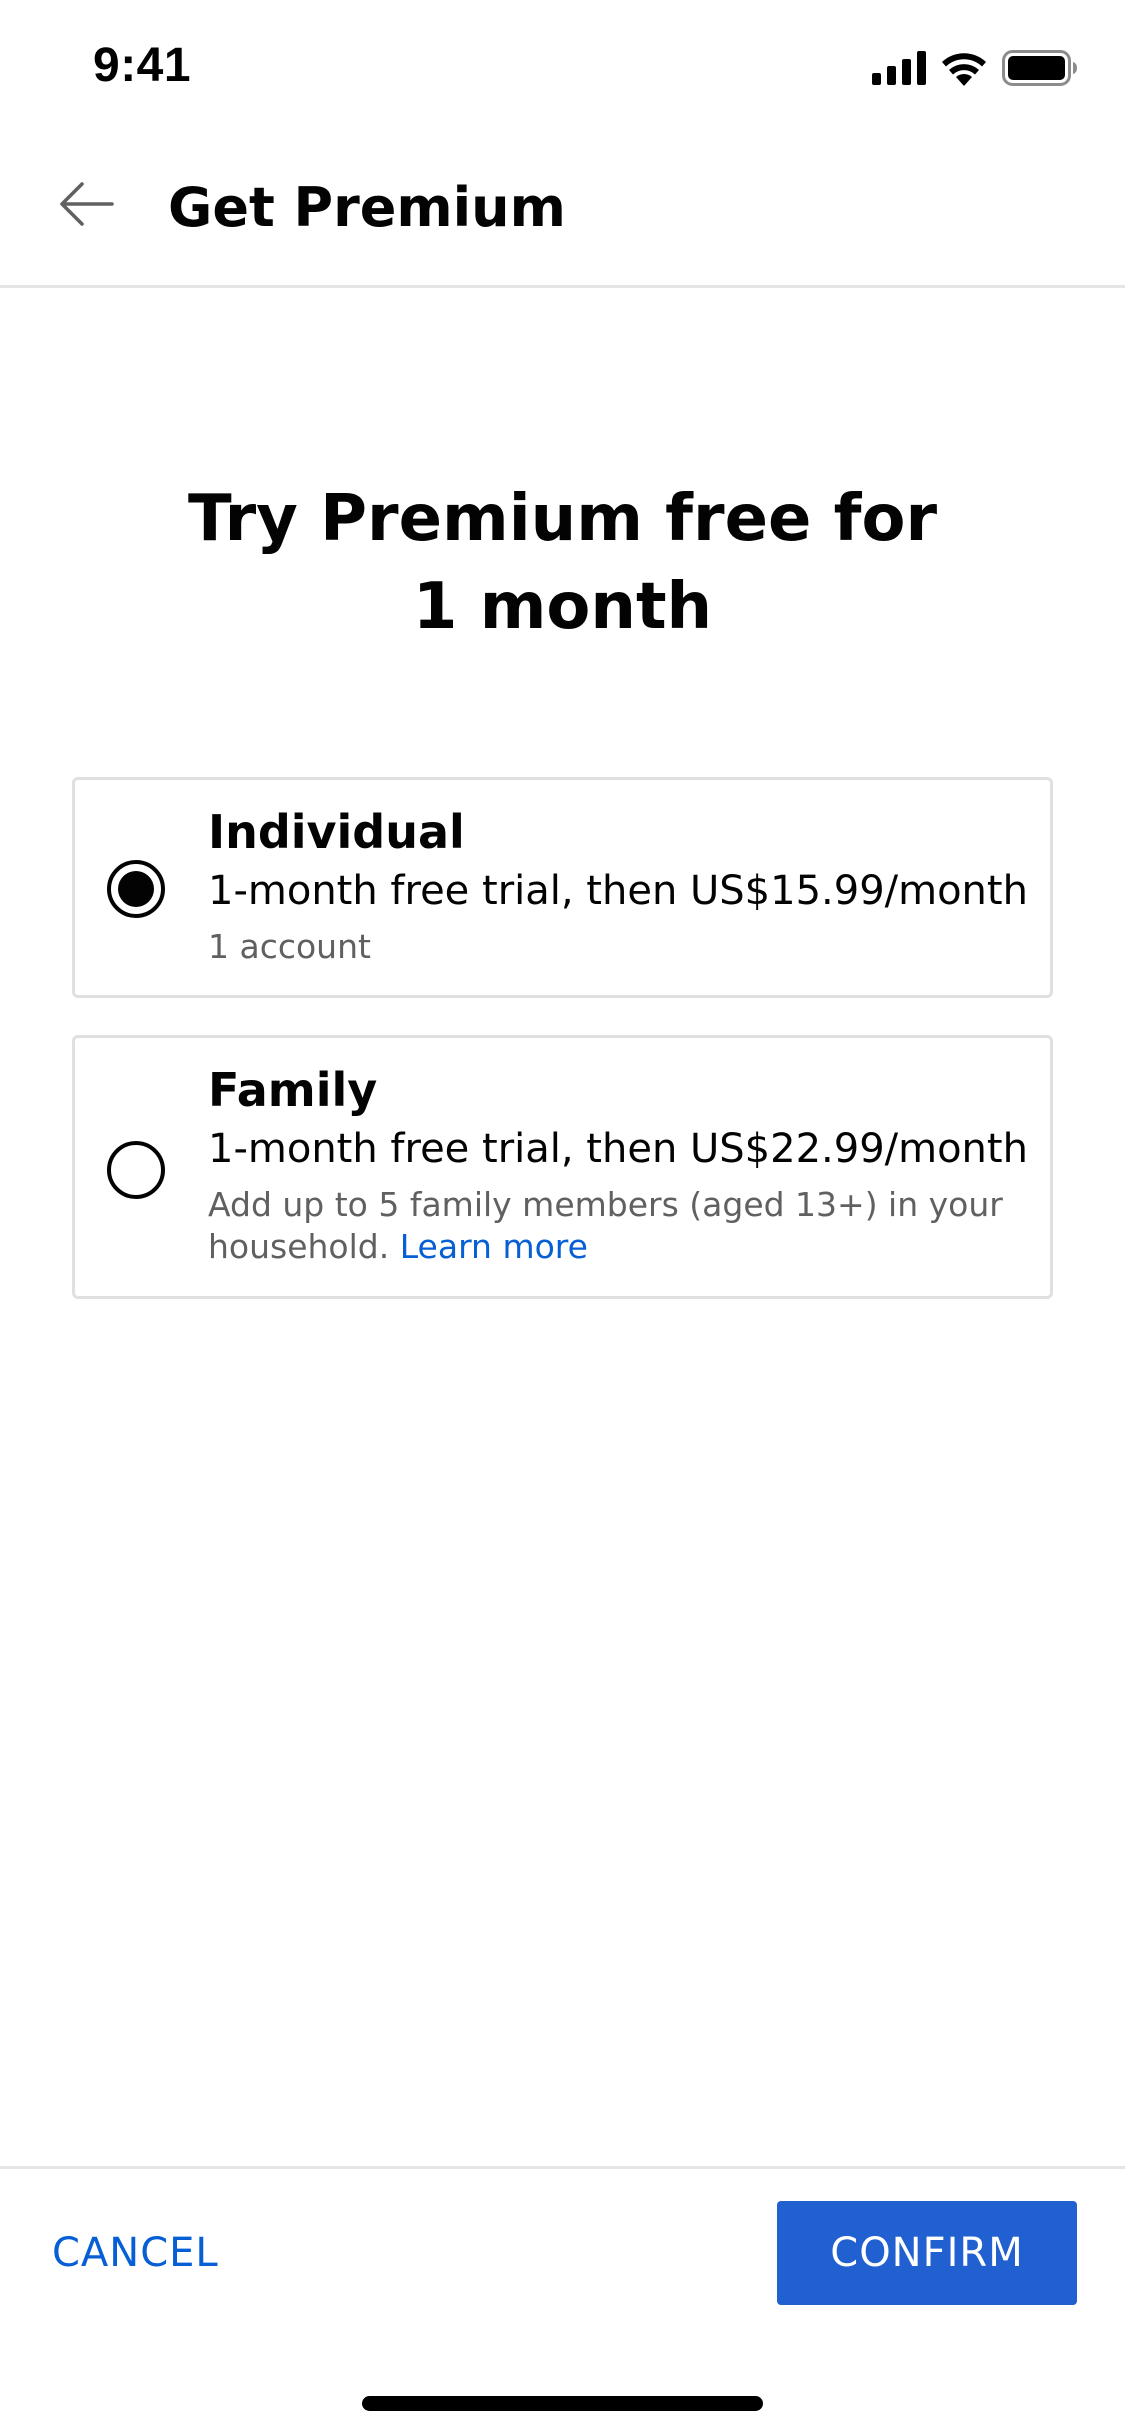  Describe the element at coordinates (562, 519) in the screenshot. I see `hero-title-line-1: Try Premium free for` at that location.